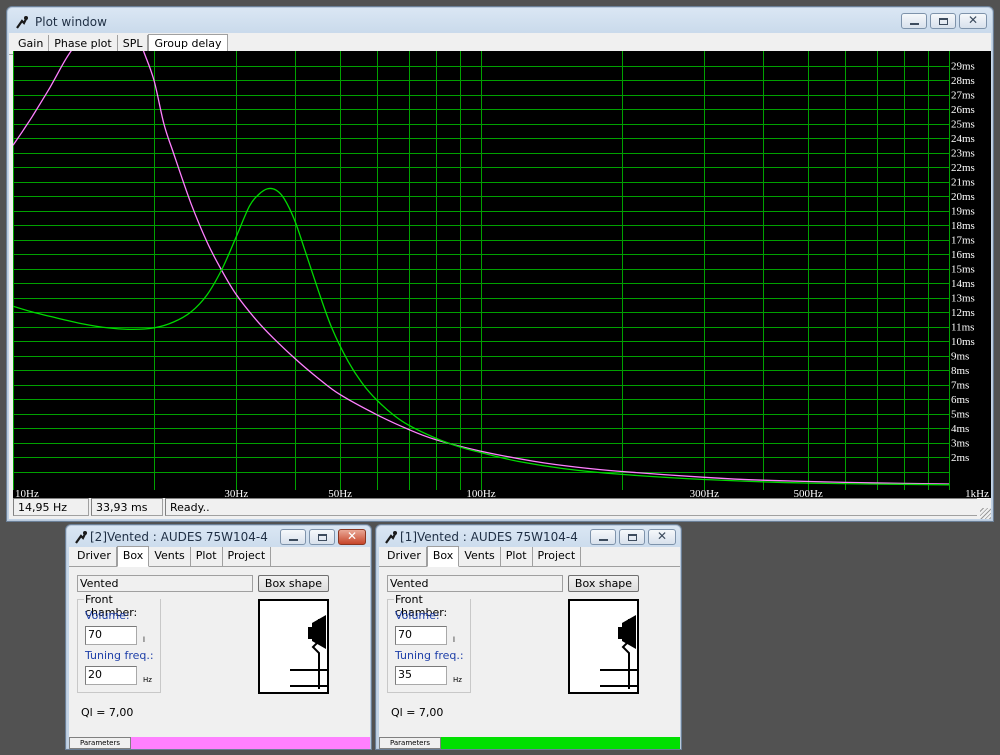 Image resolution: width=1000 pixels, height=755 pixels. I want to click on x-tick-label: 1kHz, so click(977, 493).